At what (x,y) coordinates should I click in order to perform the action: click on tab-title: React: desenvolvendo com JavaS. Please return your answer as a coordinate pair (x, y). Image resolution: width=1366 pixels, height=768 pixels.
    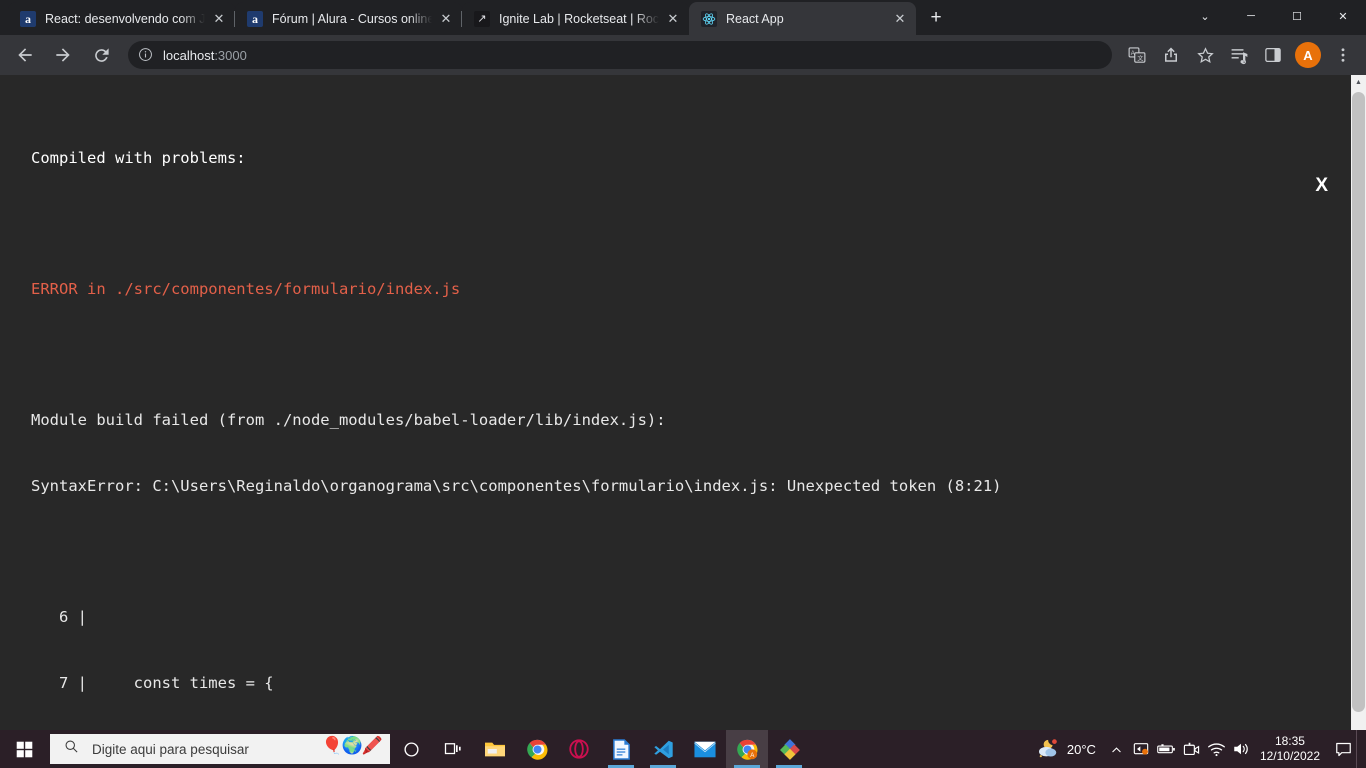
    Looking at the image, I should click on (125, 18).